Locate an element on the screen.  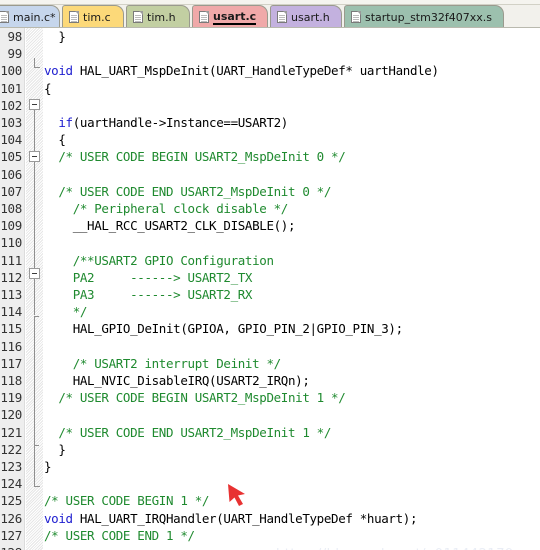
editor-tab-usart-h: usart.h is located at coordinates (306, 16).